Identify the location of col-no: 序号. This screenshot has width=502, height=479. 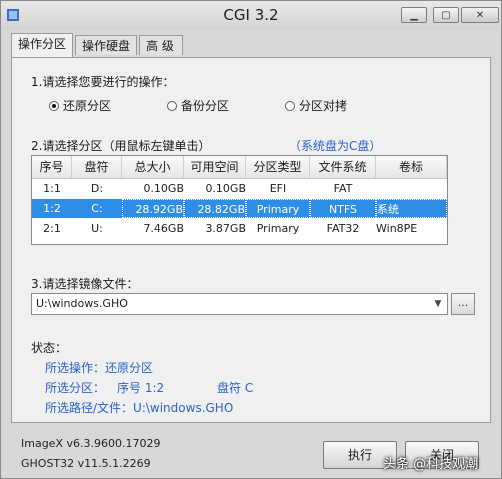
(52, 167).